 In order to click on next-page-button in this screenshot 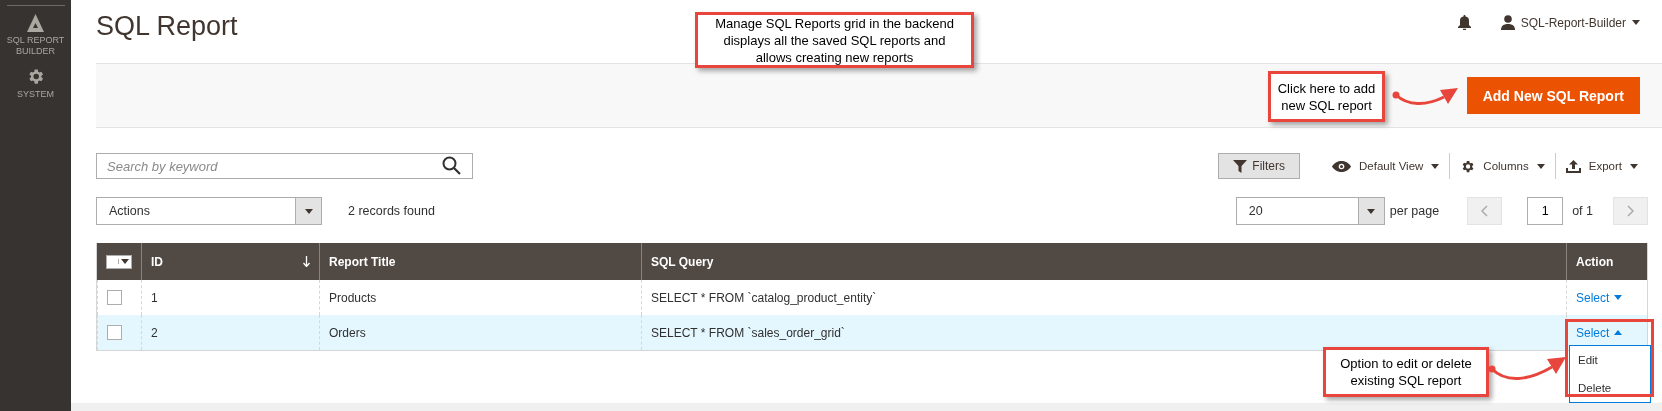, I will do `click(1630, 211)`.